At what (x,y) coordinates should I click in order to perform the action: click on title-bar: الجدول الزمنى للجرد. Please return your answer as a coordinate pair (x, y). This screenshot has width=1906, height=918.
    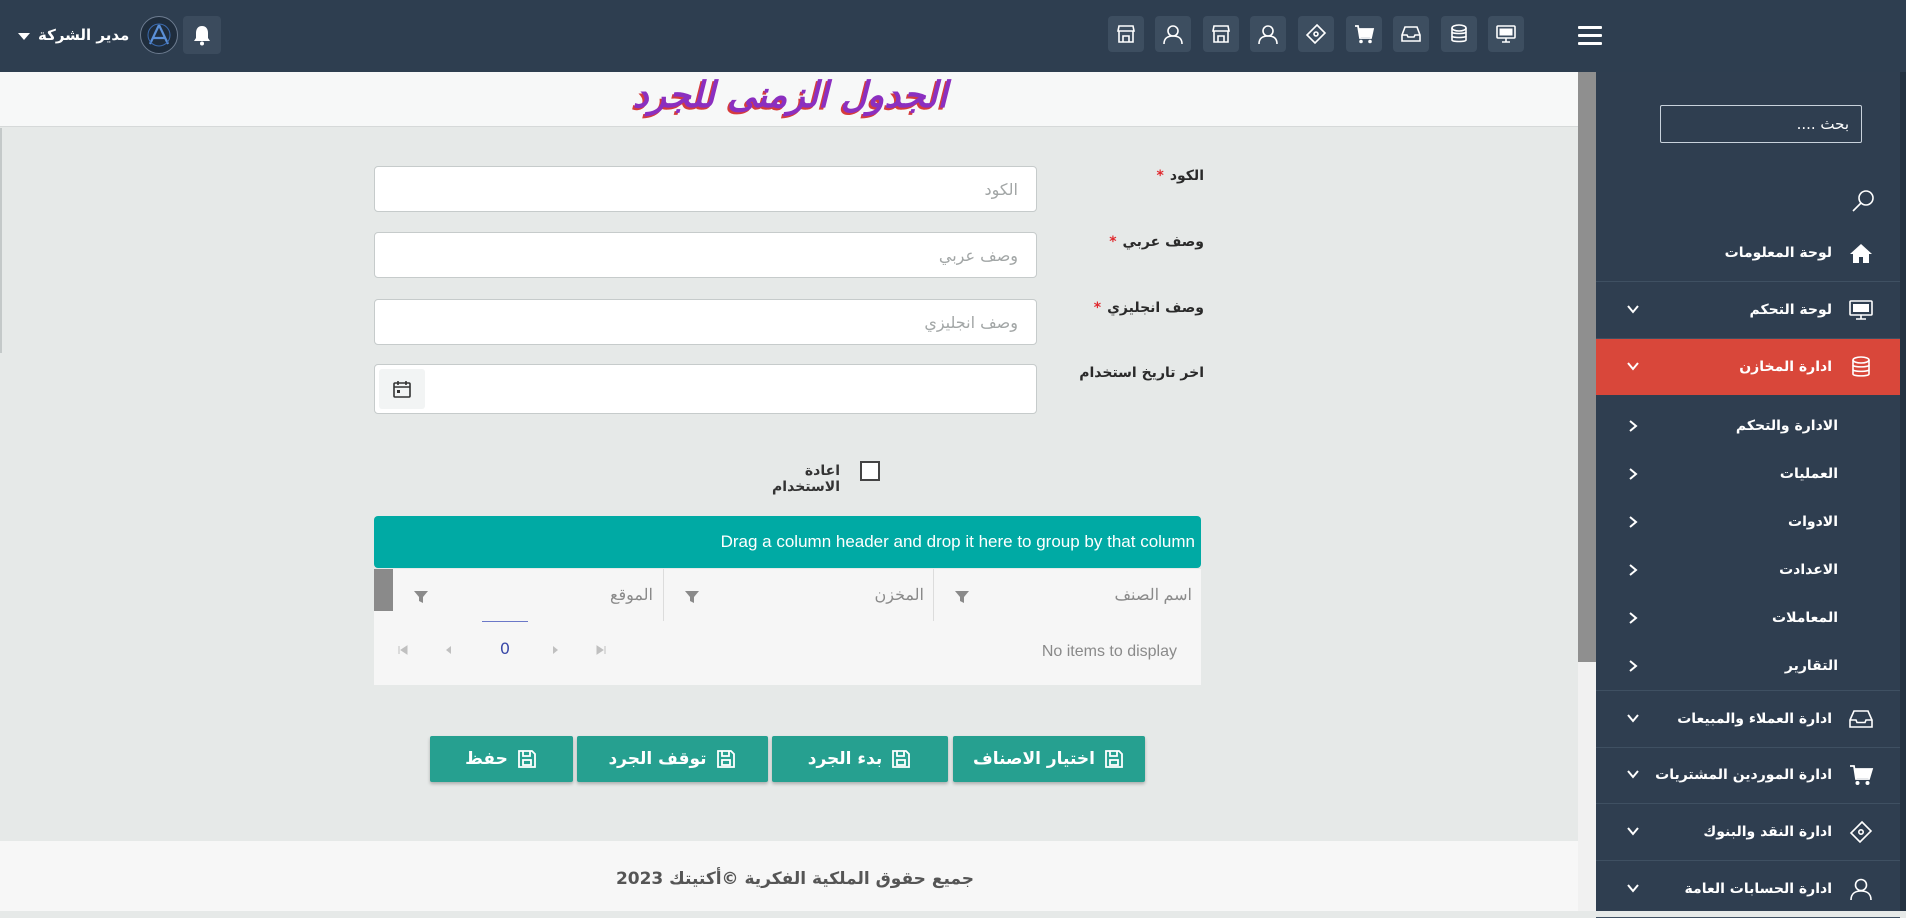
    Looking at the image, I should click on (789, 99).